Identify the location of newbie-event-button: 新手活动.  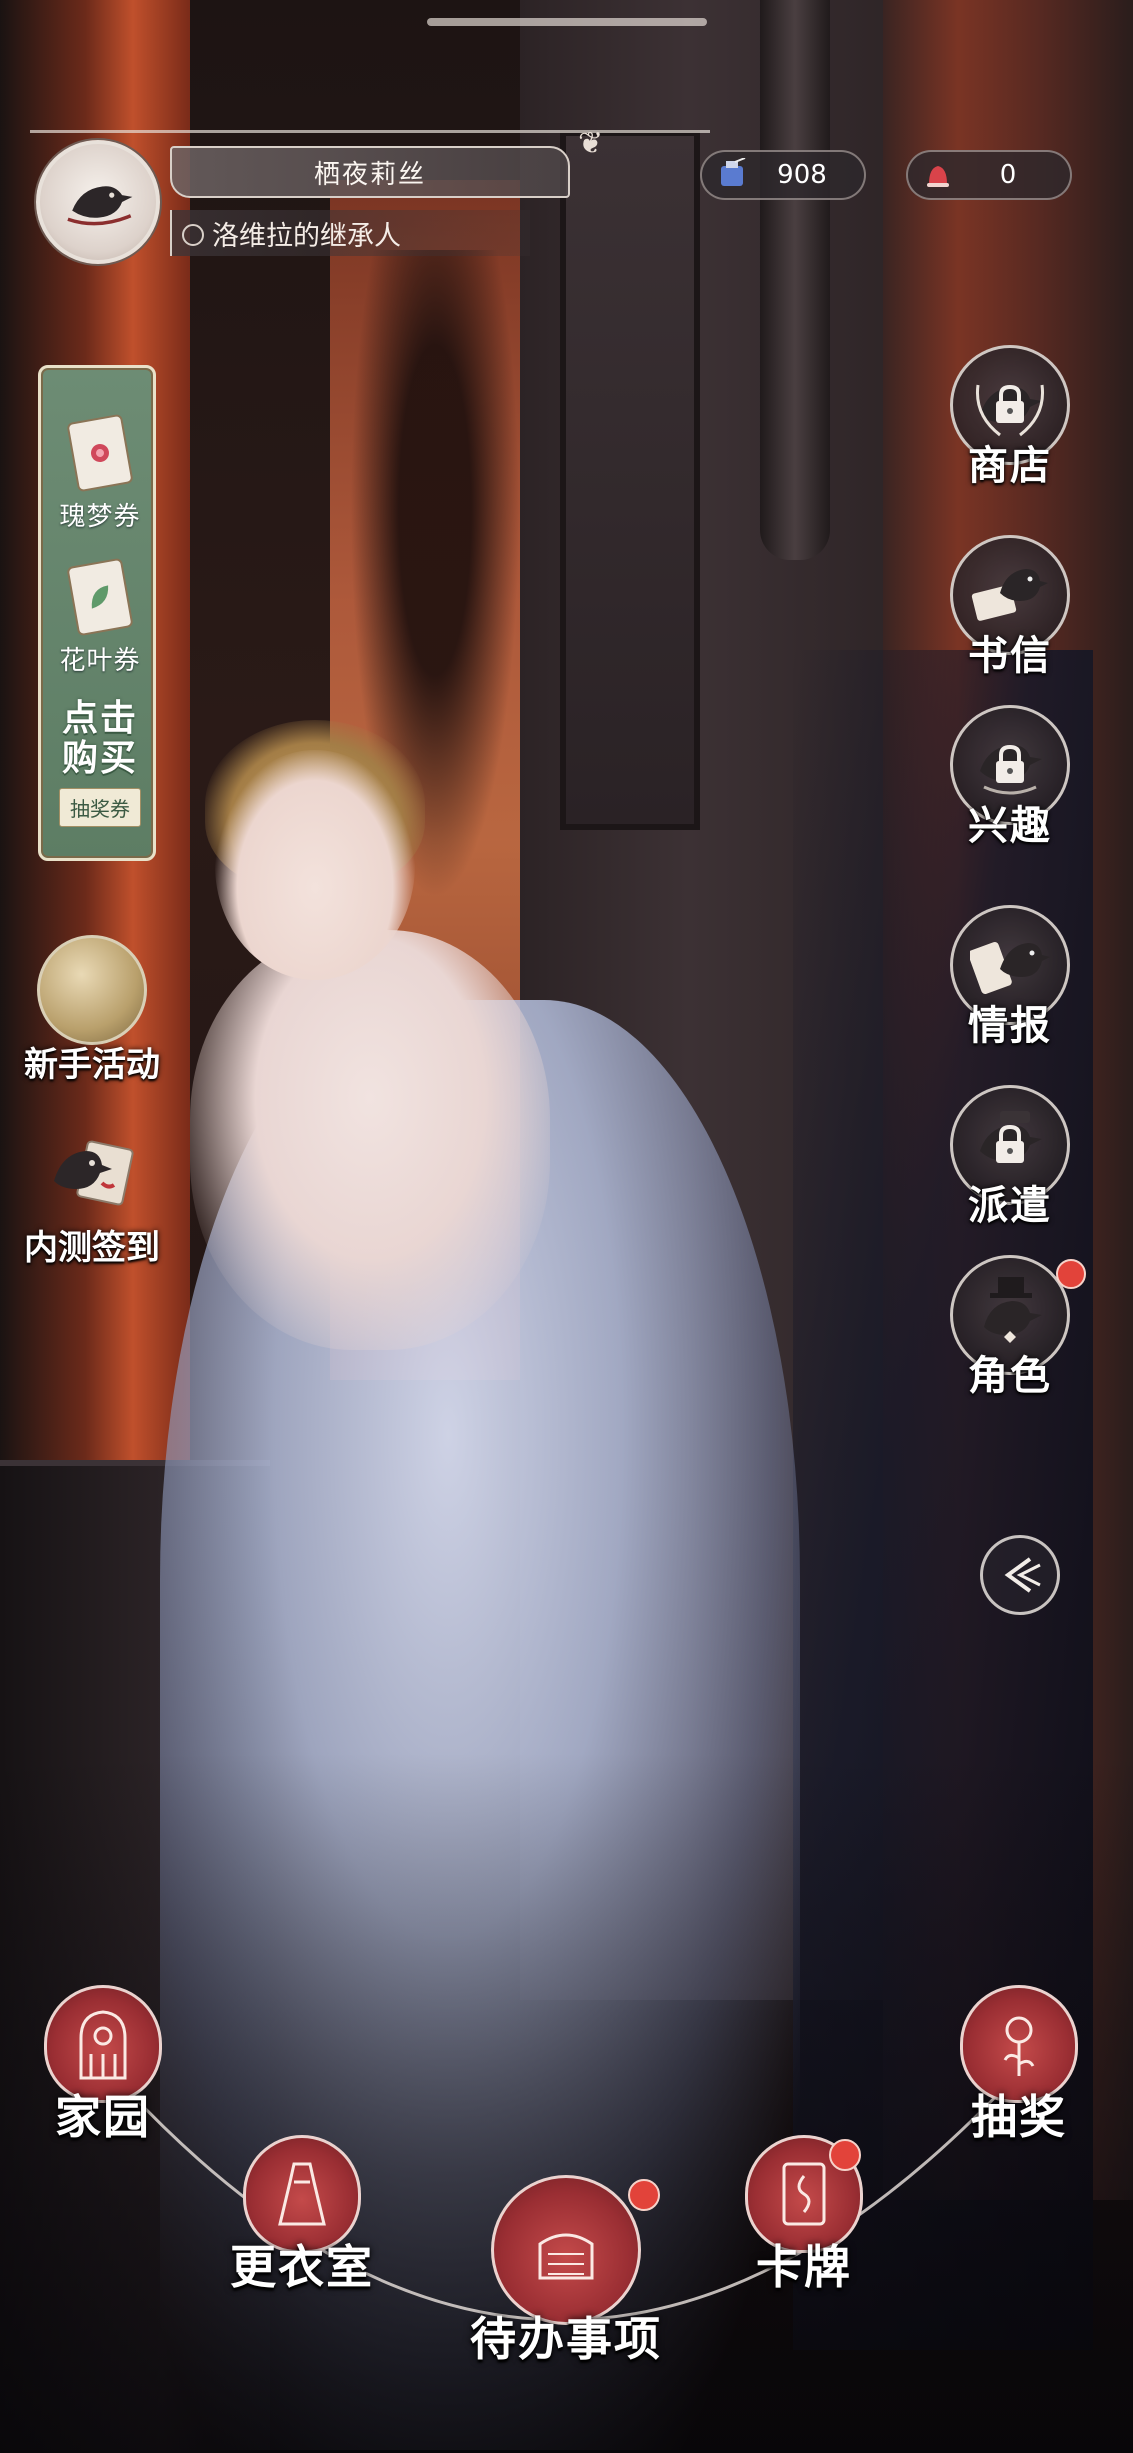
(92, 1010).